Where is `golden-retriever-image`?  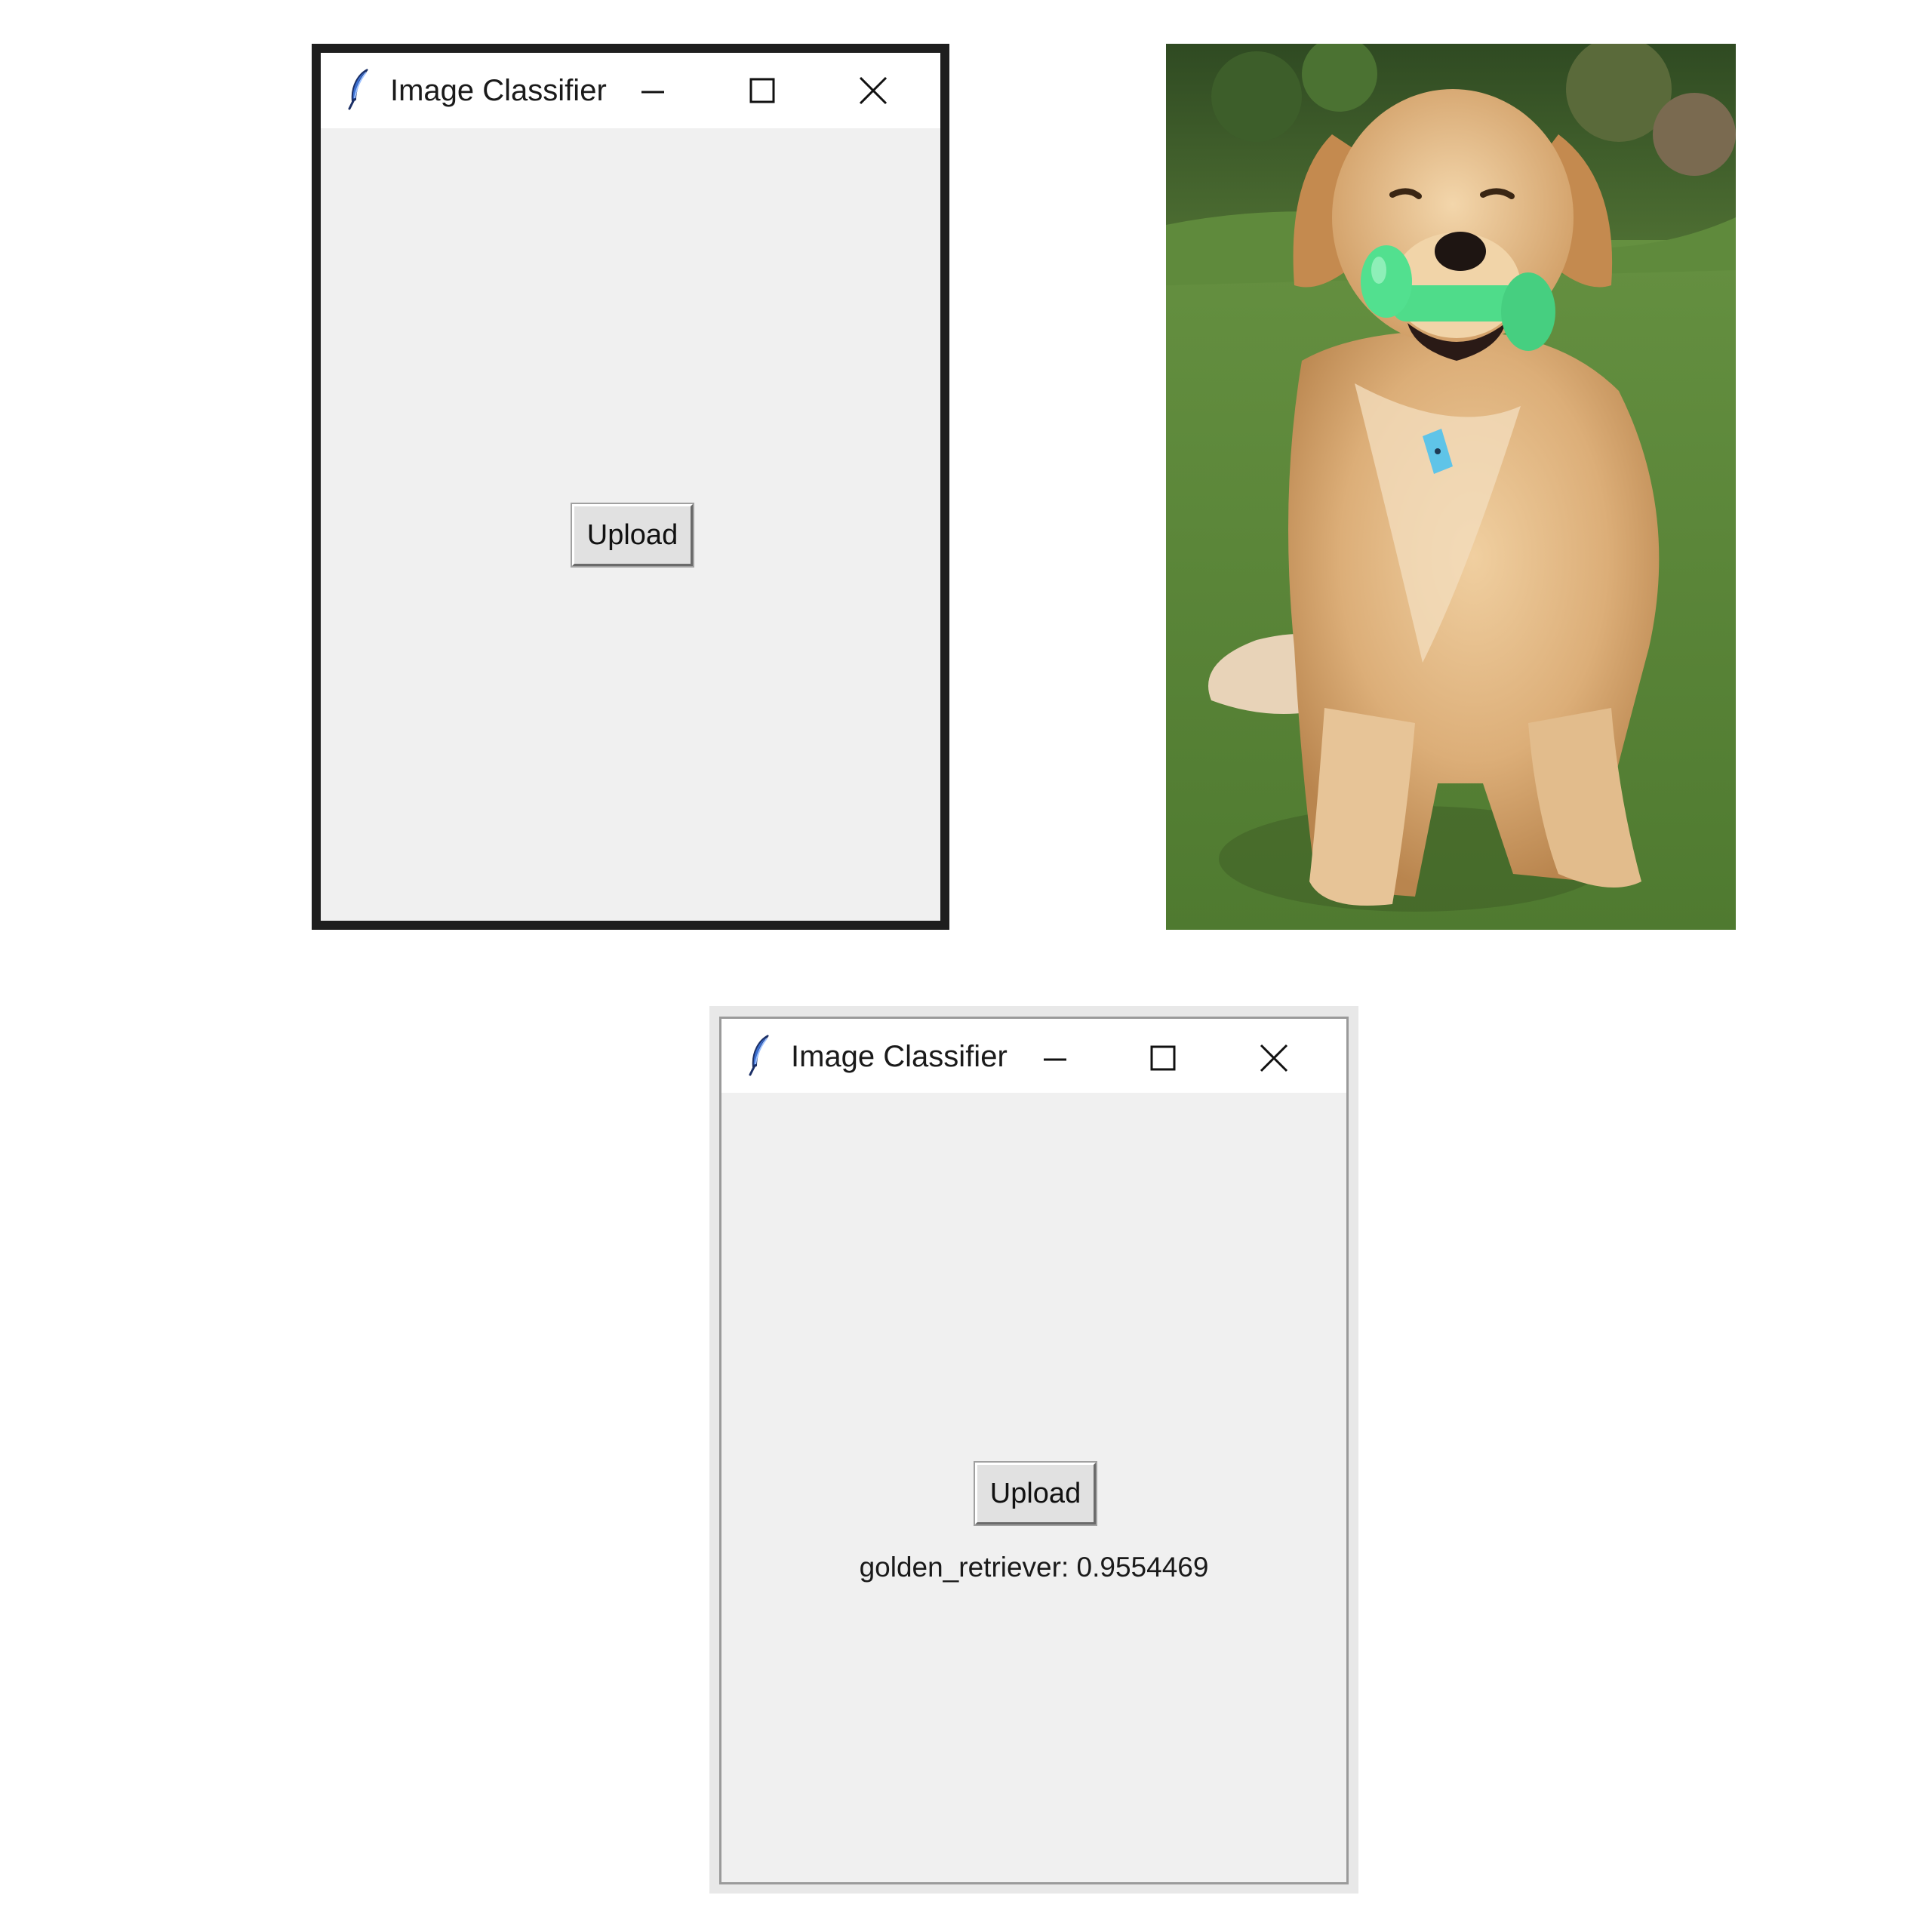
golden-retriever-image is located at coordinates (1451, 487).